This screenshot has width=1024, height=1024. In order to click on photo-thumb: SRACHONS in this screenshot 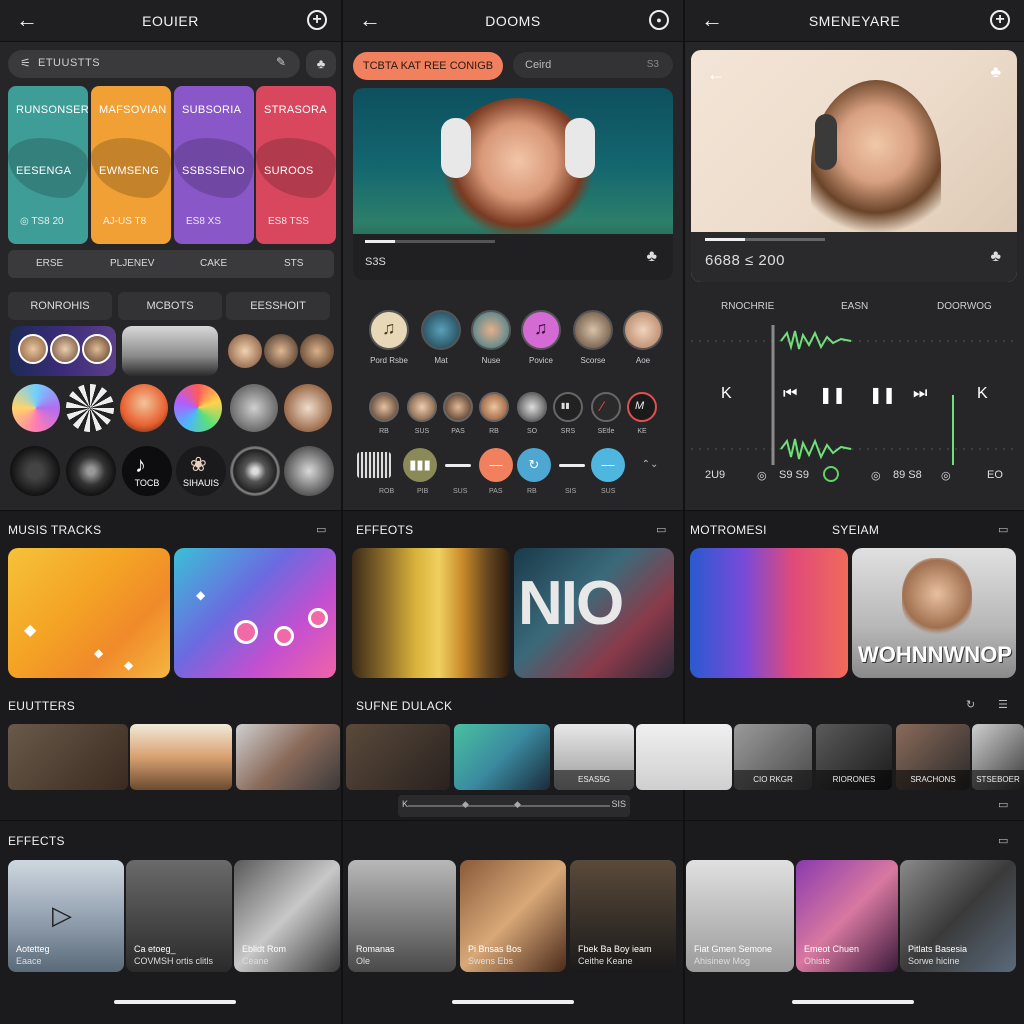, I will do `click(933, 757)`.